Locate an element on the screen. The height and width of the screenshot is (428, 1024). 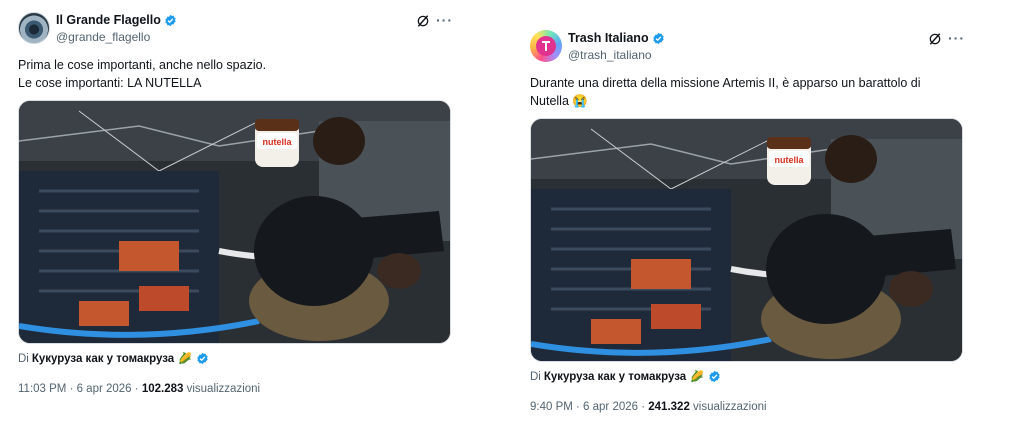
author-block: Trash Italiano @trash_italiano is located at coordinates (616, 46).